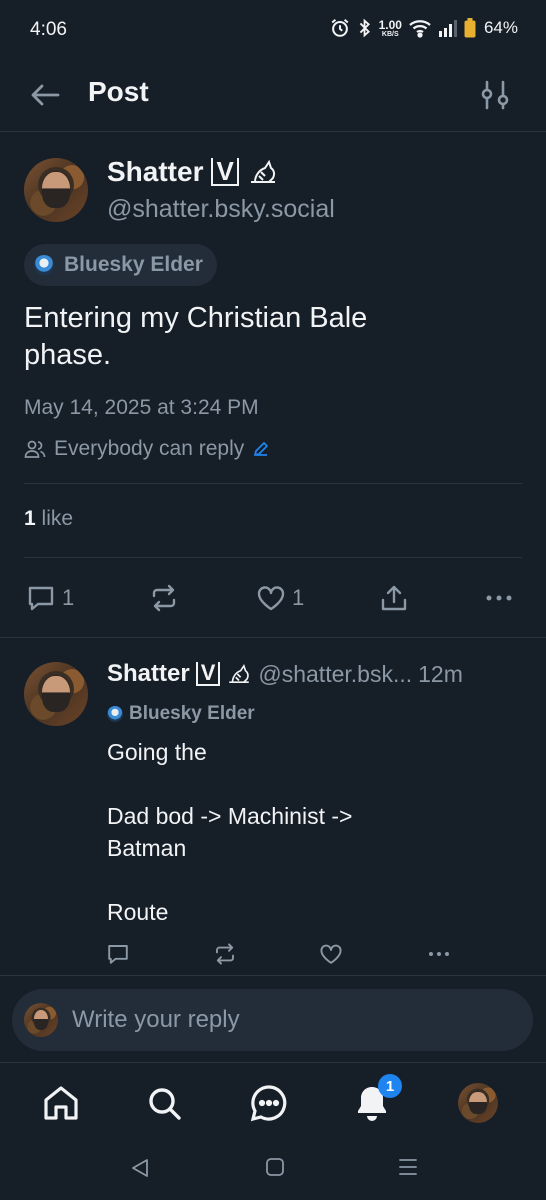  What do you see at coordinates (390, 1086) in the screenshot?
I see `notification-count-badge: 1` at bounding box center [390, 1086].